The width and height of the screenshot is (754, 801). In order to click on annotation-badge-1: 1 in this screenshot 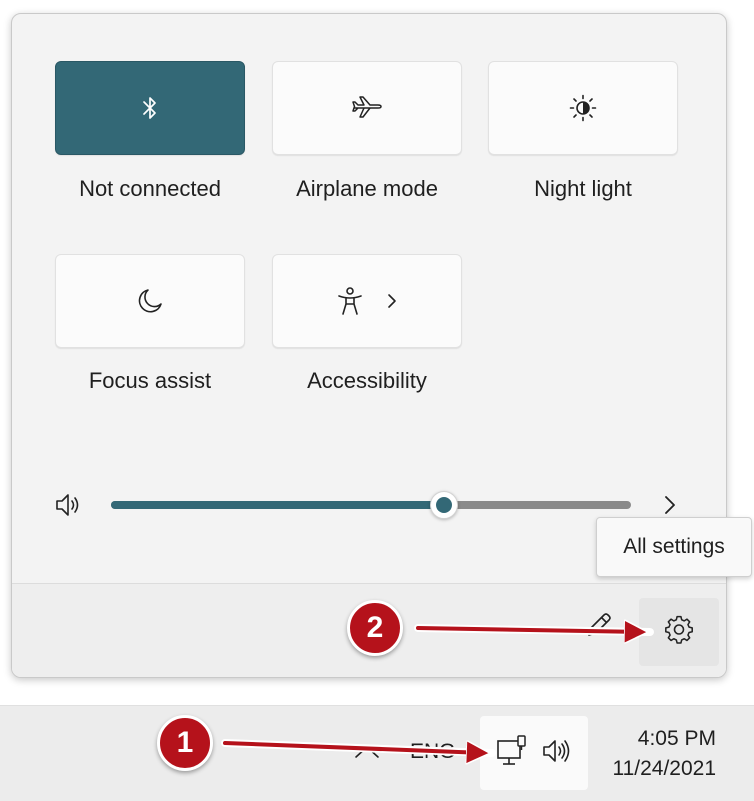, I will do `click(185, 743)`.